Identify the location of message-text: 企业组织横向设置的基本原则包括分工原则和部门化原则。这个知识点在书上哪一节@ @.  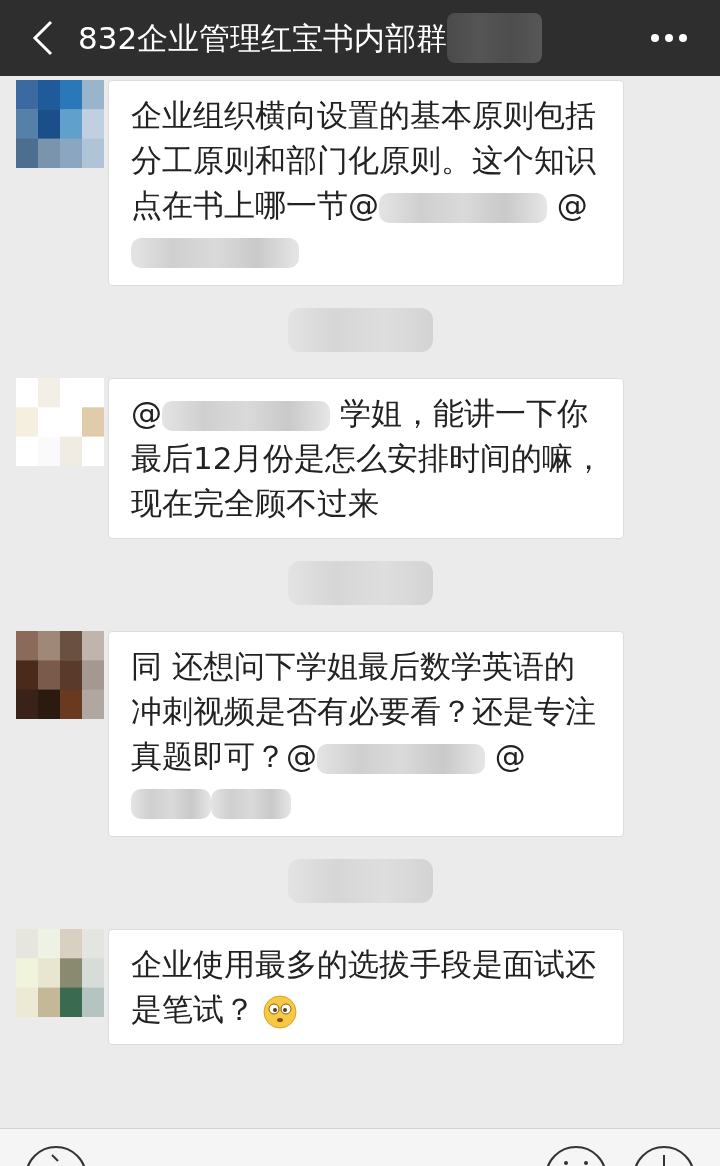
(368, 183).